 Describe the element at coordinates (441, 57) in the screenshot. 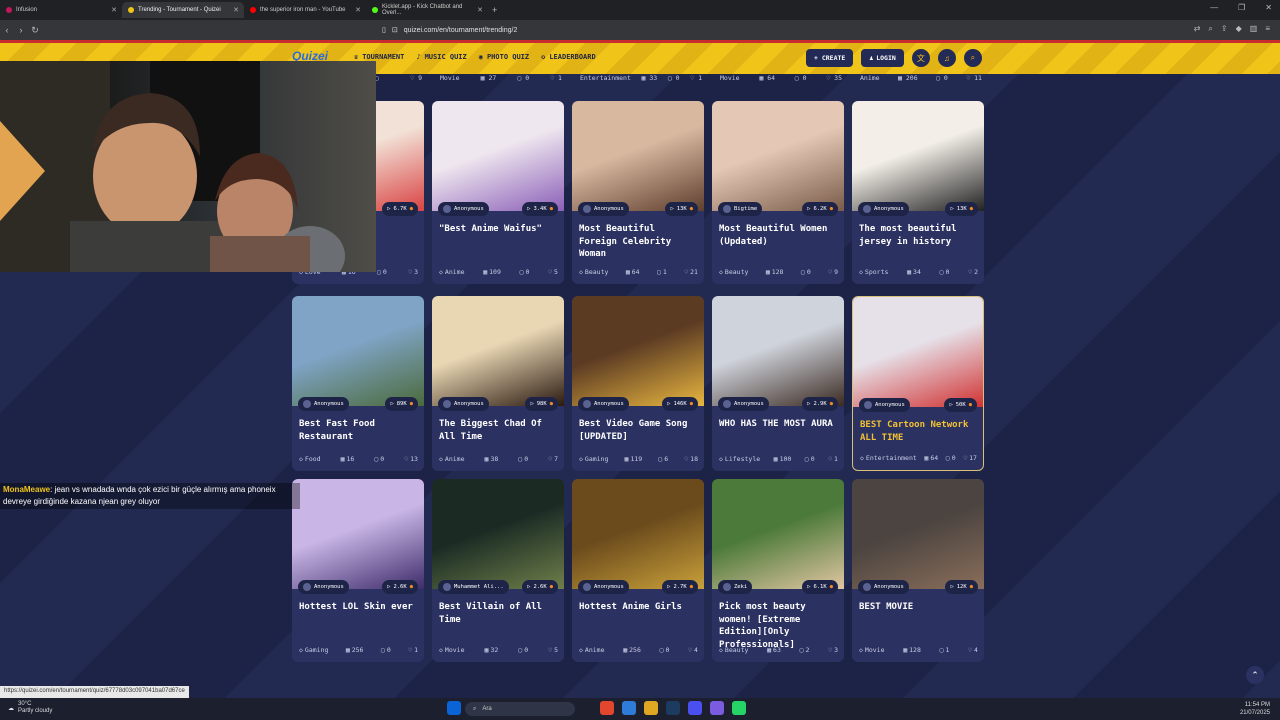

I see `nav-music-quiz: ♪ MUSIC QUIZ` at that location.